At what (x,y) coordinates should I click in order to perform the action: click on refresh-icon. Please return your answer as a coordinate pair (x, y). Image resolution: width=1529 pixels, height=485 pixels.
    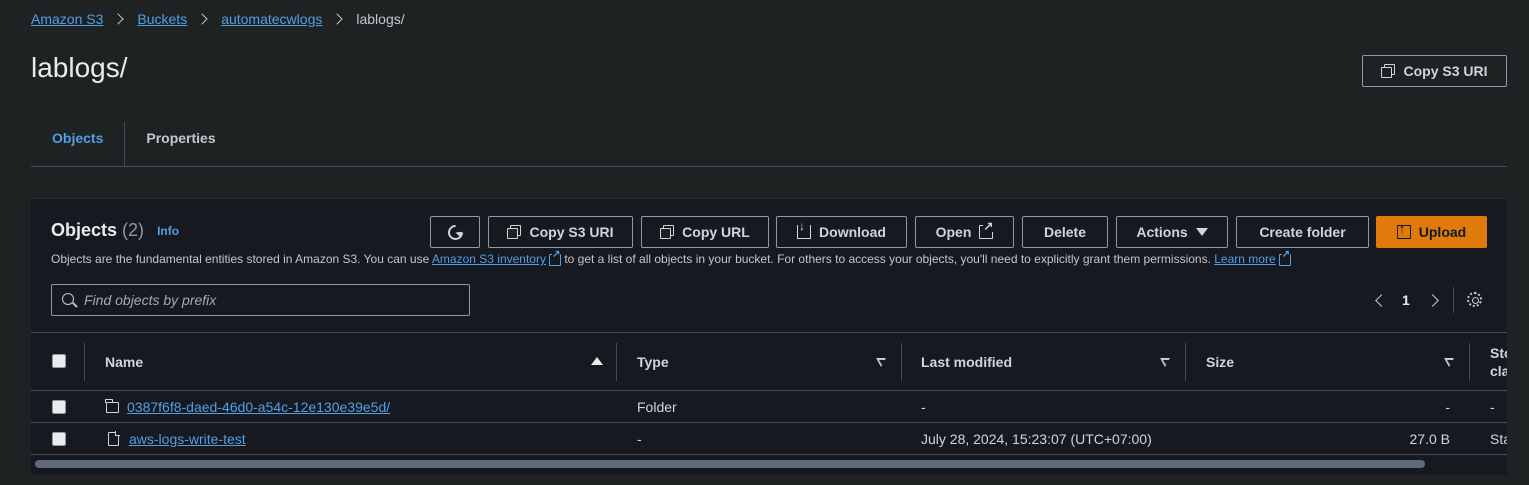
    Looking at the image, I should click on (455, 232).